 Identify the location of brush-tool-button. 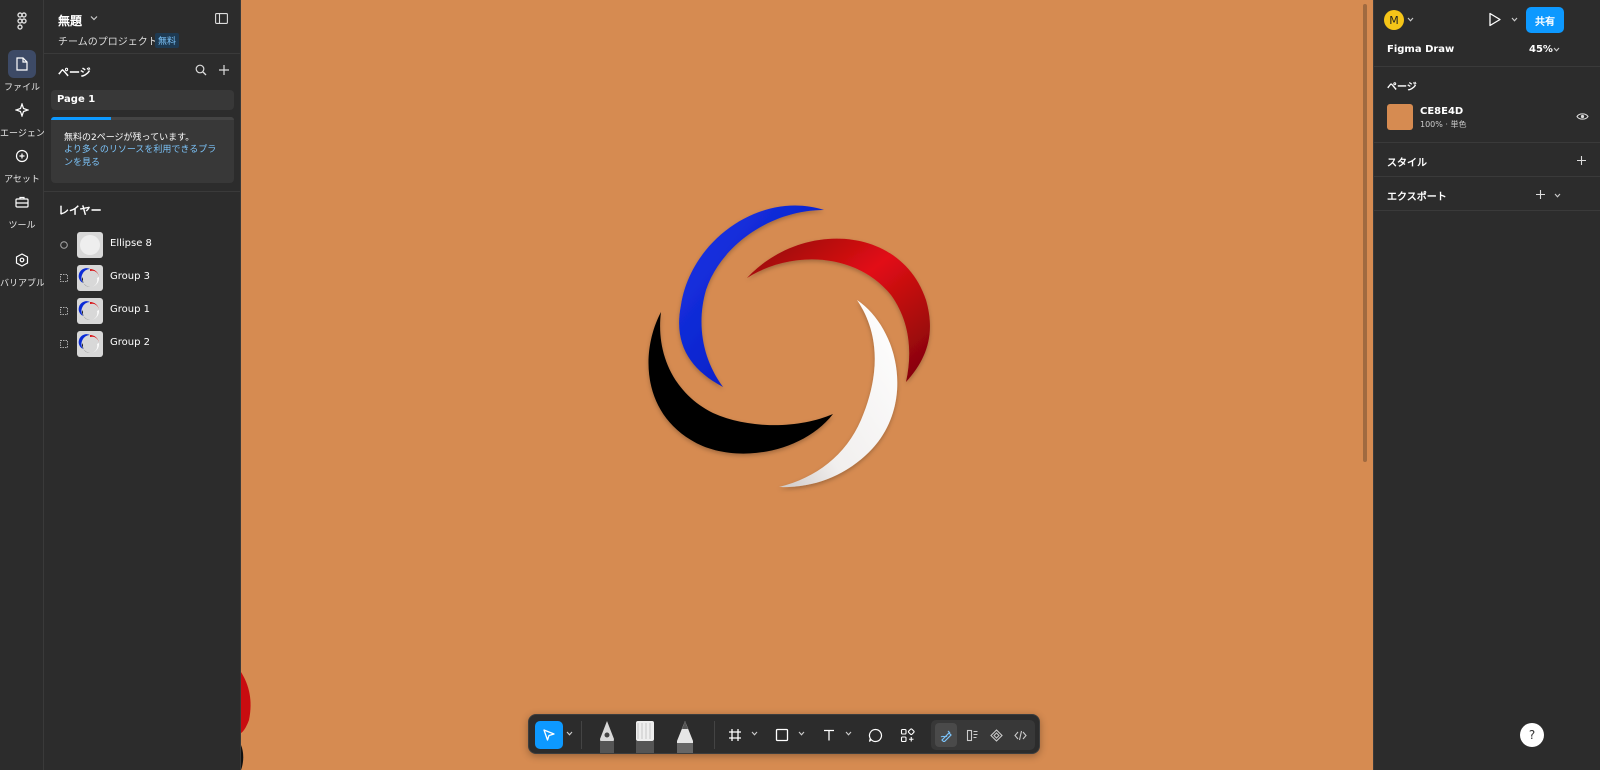
(645, 736).